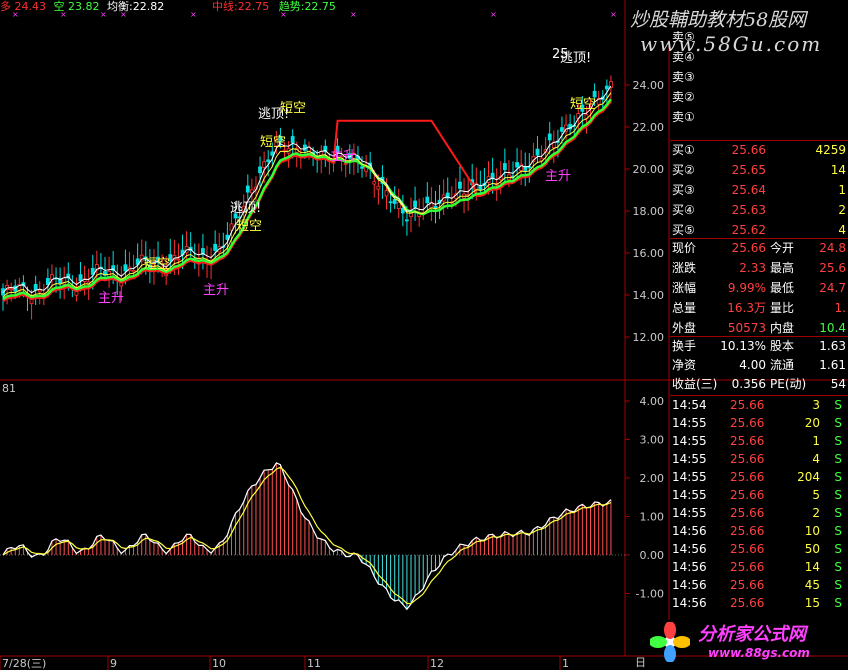  I want to click on tick-row: 14:54 25.66 3 S, so click(759, 405).